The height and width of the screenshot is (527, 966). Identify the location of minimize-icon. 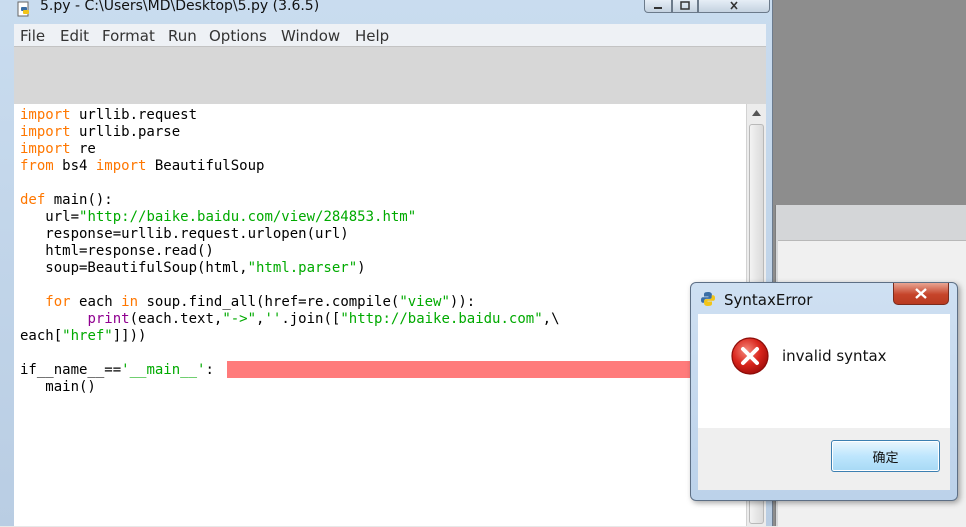
(658, 8).